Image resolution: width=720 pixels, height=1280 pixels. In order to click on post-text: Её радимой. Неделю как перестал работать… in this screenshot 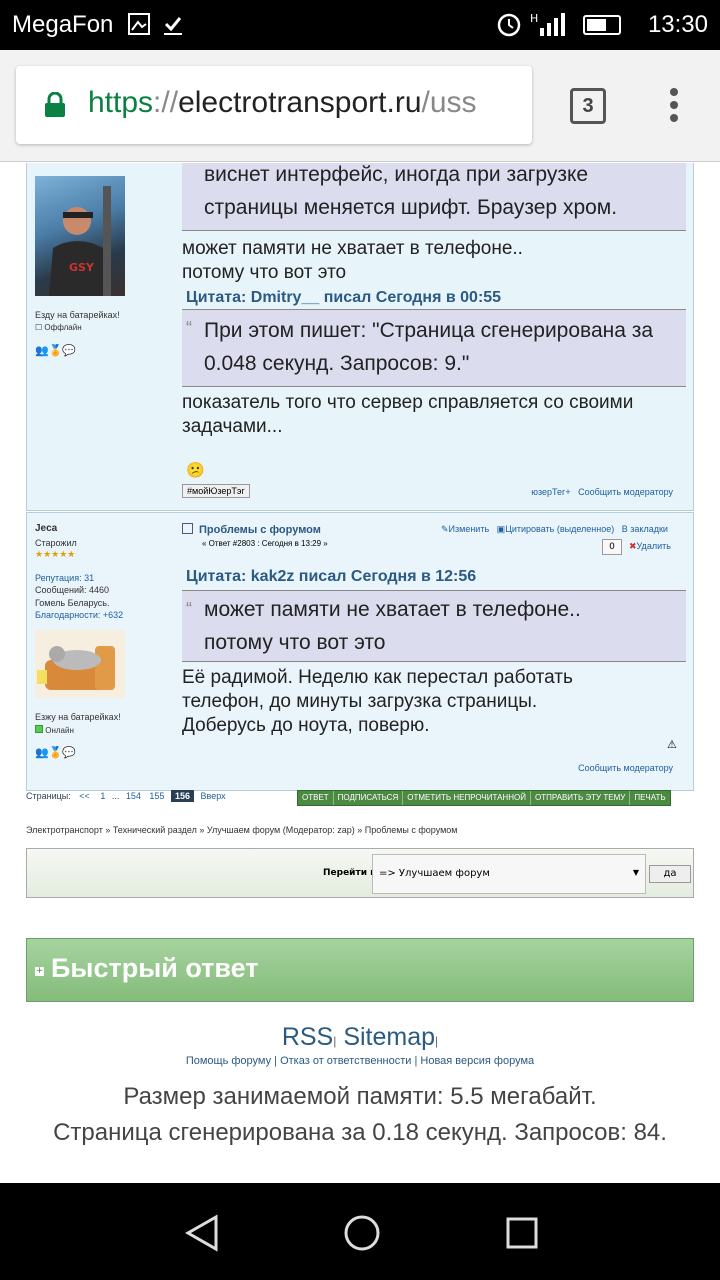, I will do `click(377, 701)`.